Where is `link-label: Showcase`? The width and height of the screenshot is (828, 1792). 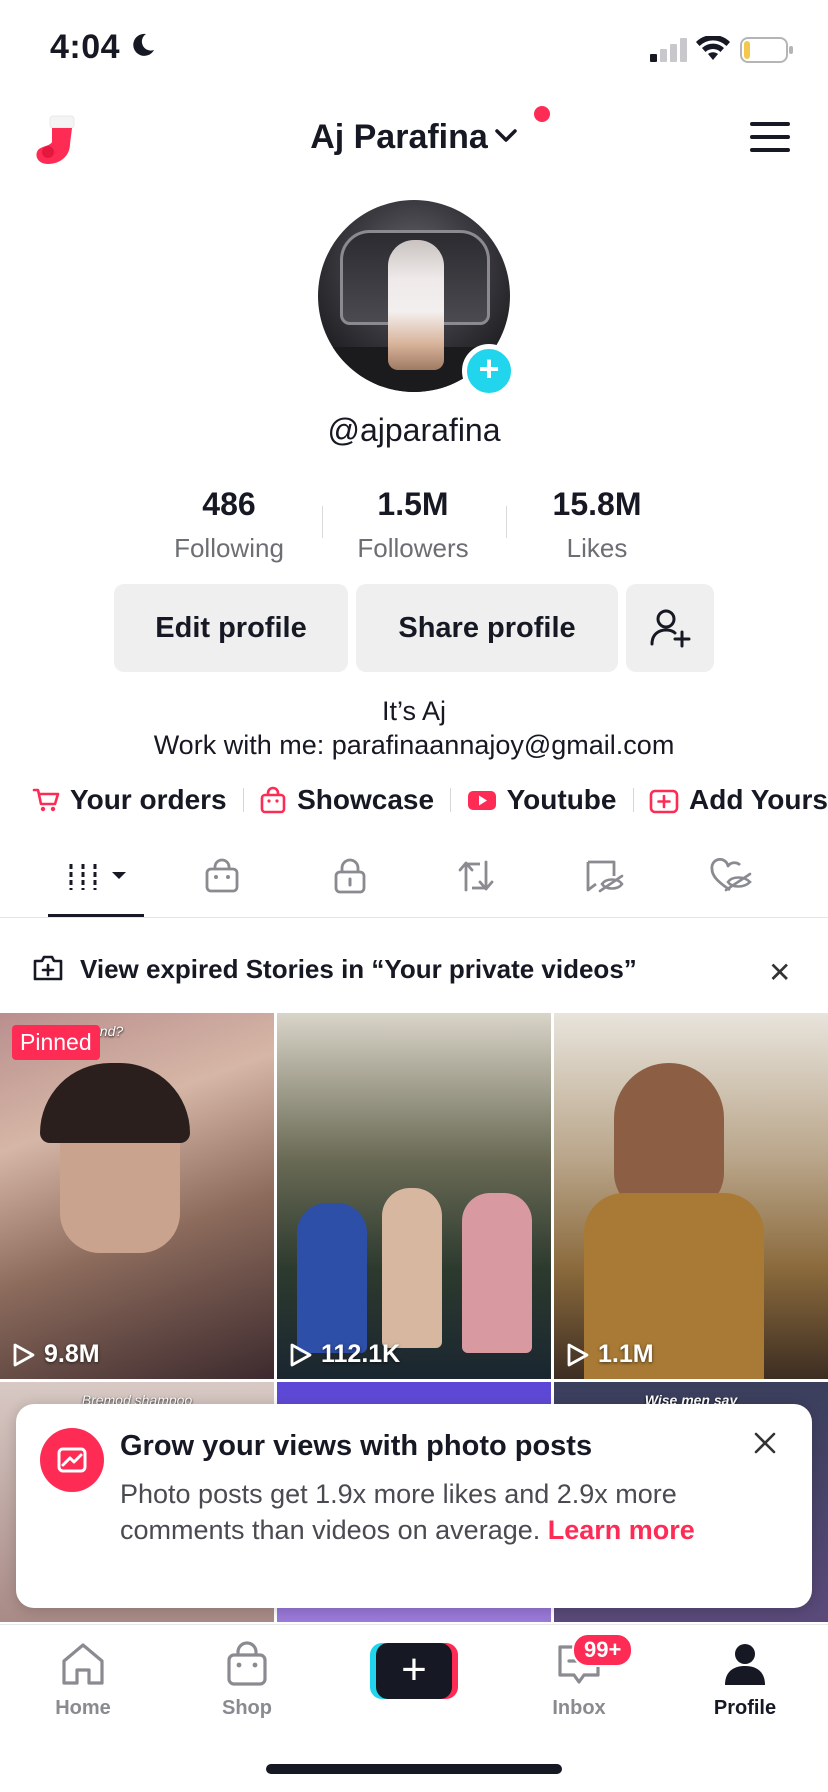
link-label: Showcase is located at coordinates (366, 799).